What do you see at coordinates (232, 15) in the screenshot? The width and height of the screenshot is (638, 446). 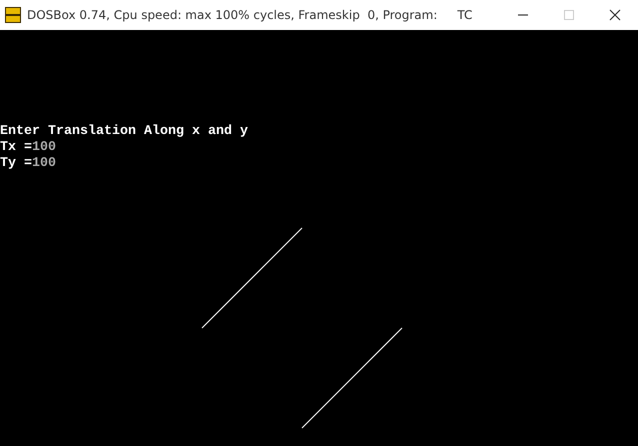 I see `window-title: DOSBox 0.74, Cpu speed: max 100% cycles, Frameskip 0, Program:` at bounding box center [232, 15].